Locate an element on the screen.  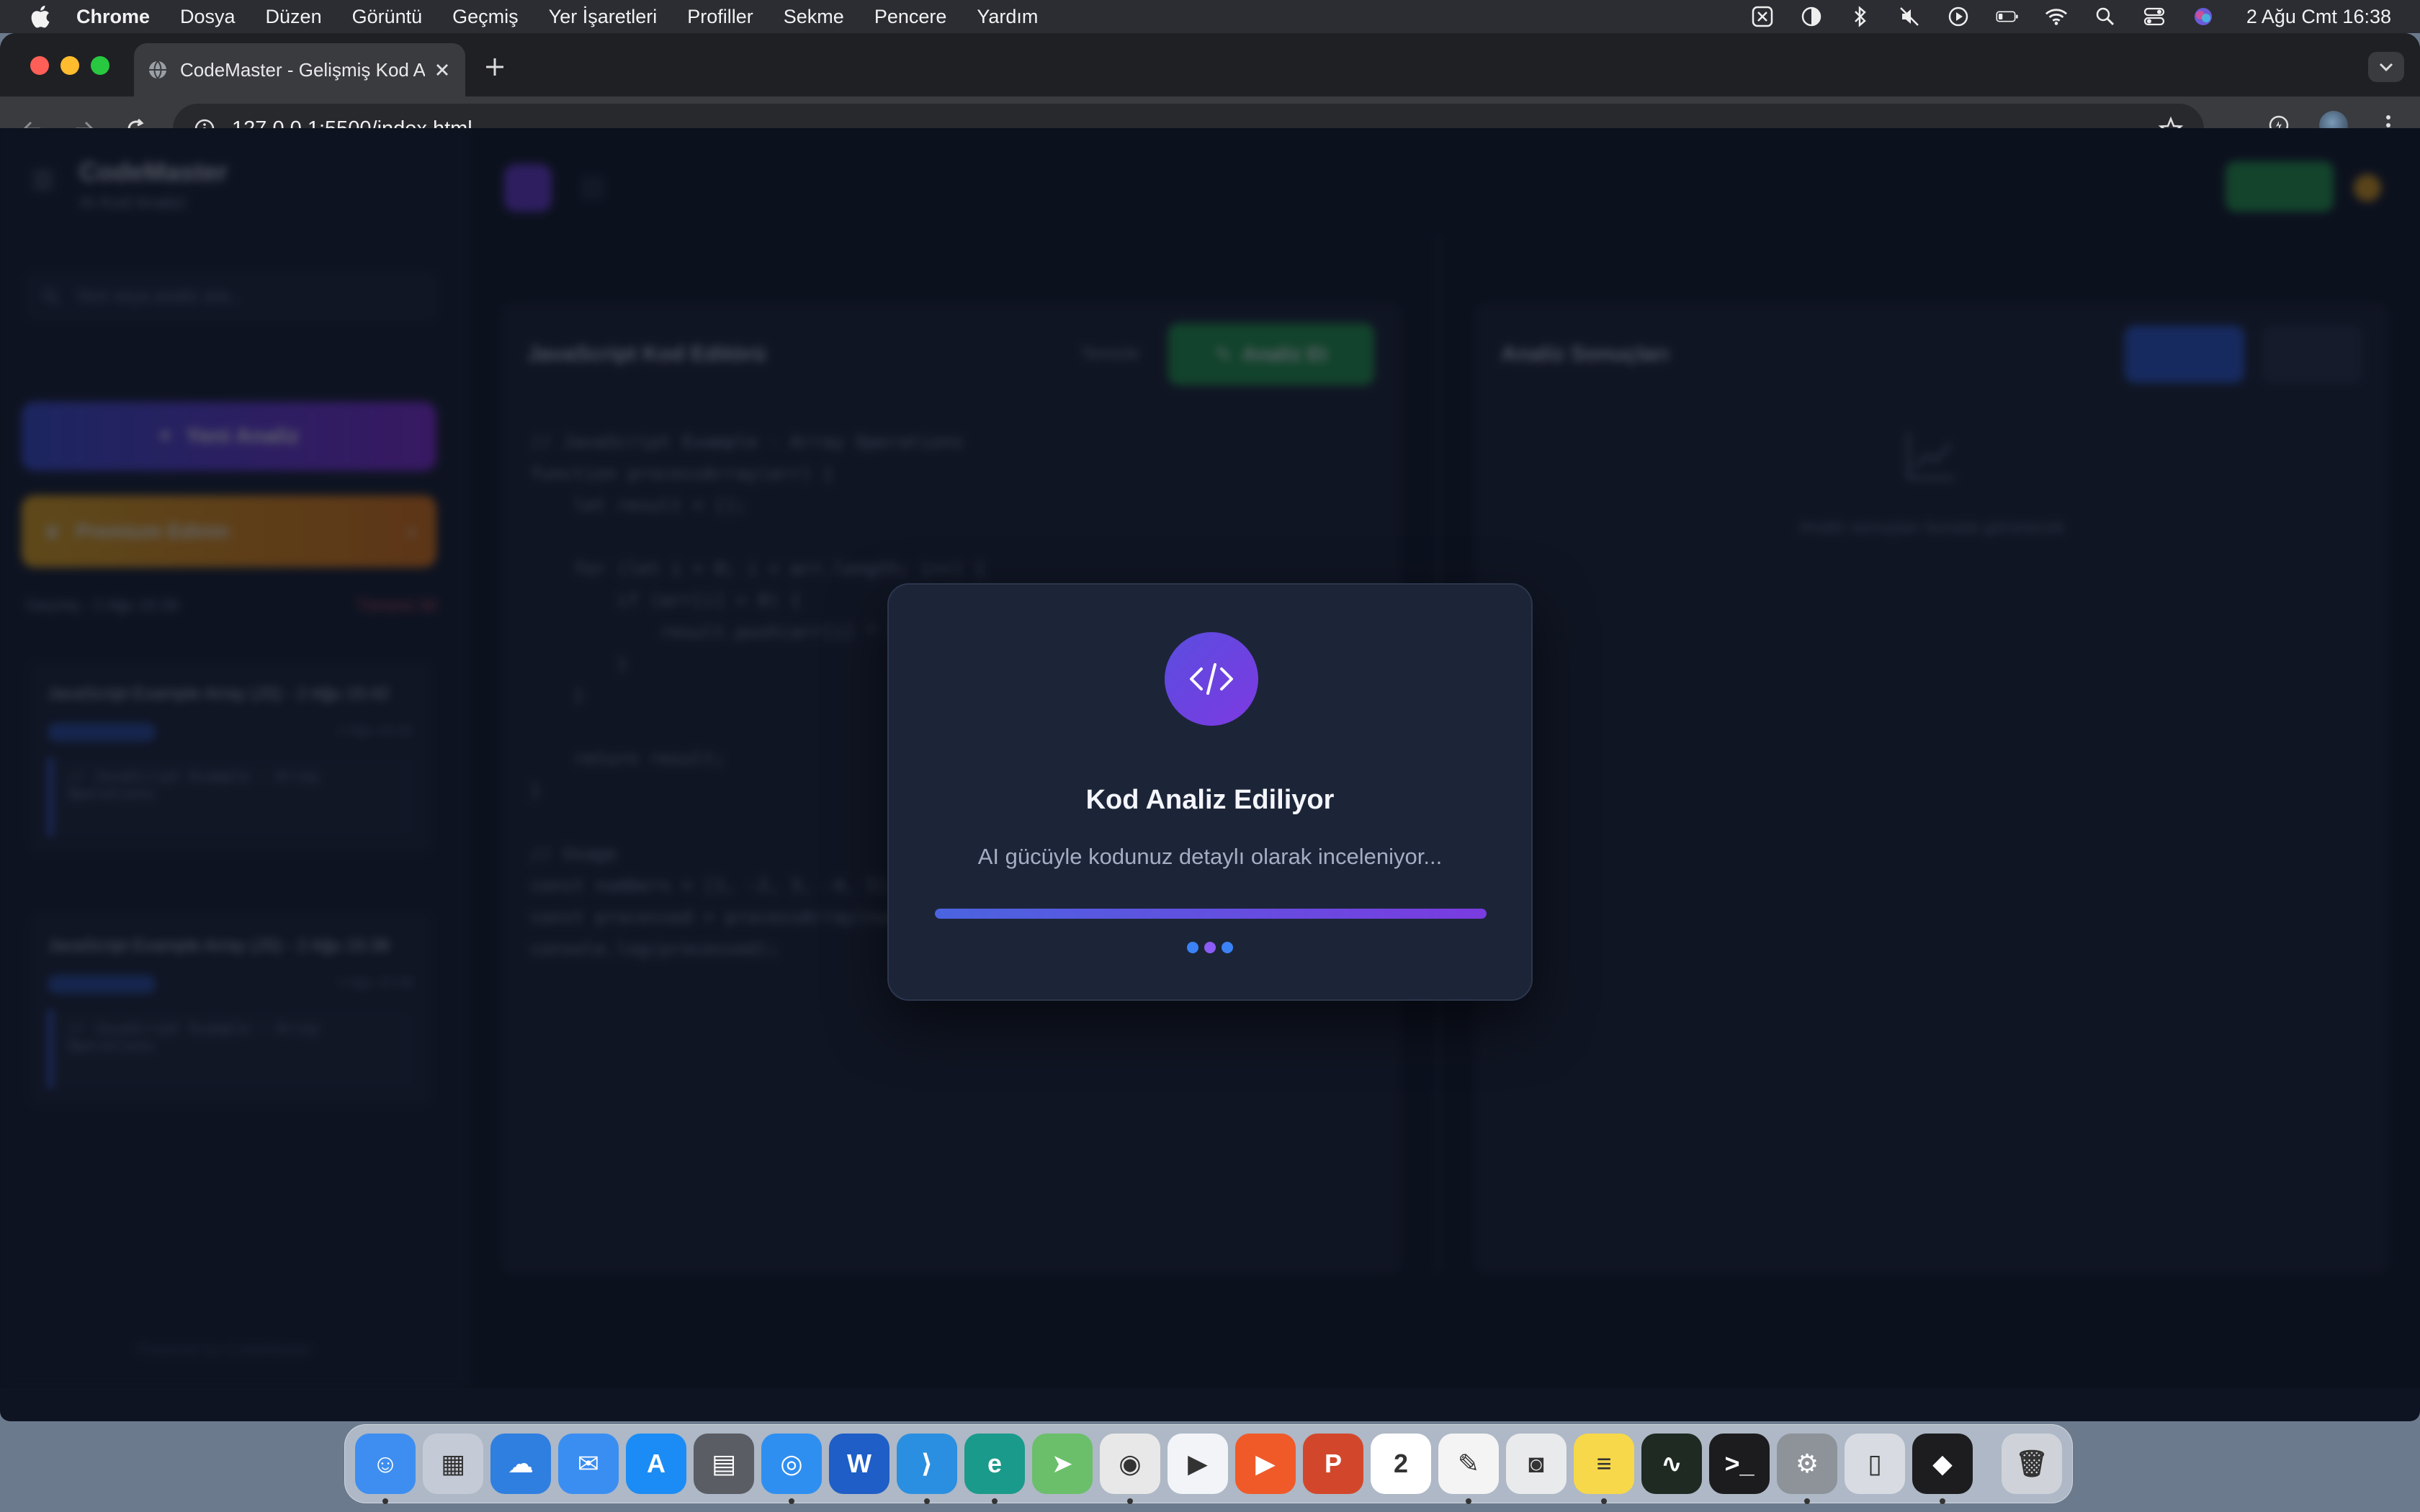
app-store-icon: A is located at coordinates (656, 1464).